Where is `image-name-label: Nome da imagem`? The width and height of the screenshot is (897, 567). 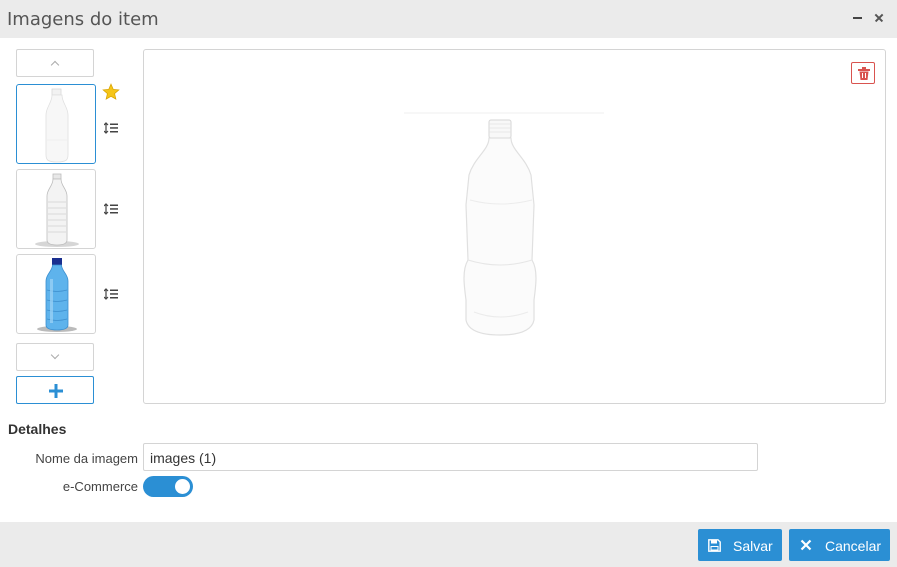 image-name-label: Nome da imagem is located at coordinates (86, 458).